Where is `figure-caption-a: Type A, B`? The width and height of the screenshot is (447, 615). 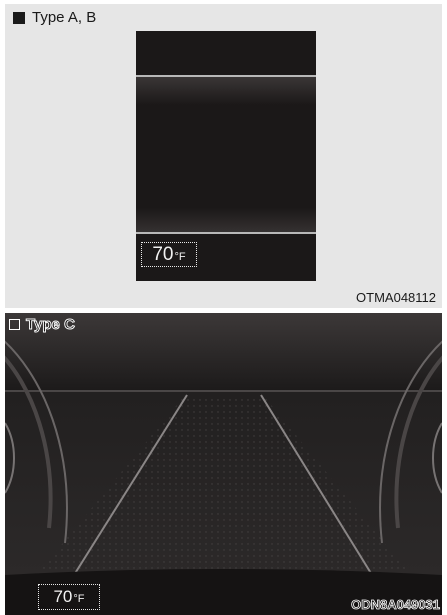 figure-caption-a: Type A, B is located at coordinates (54, 17).